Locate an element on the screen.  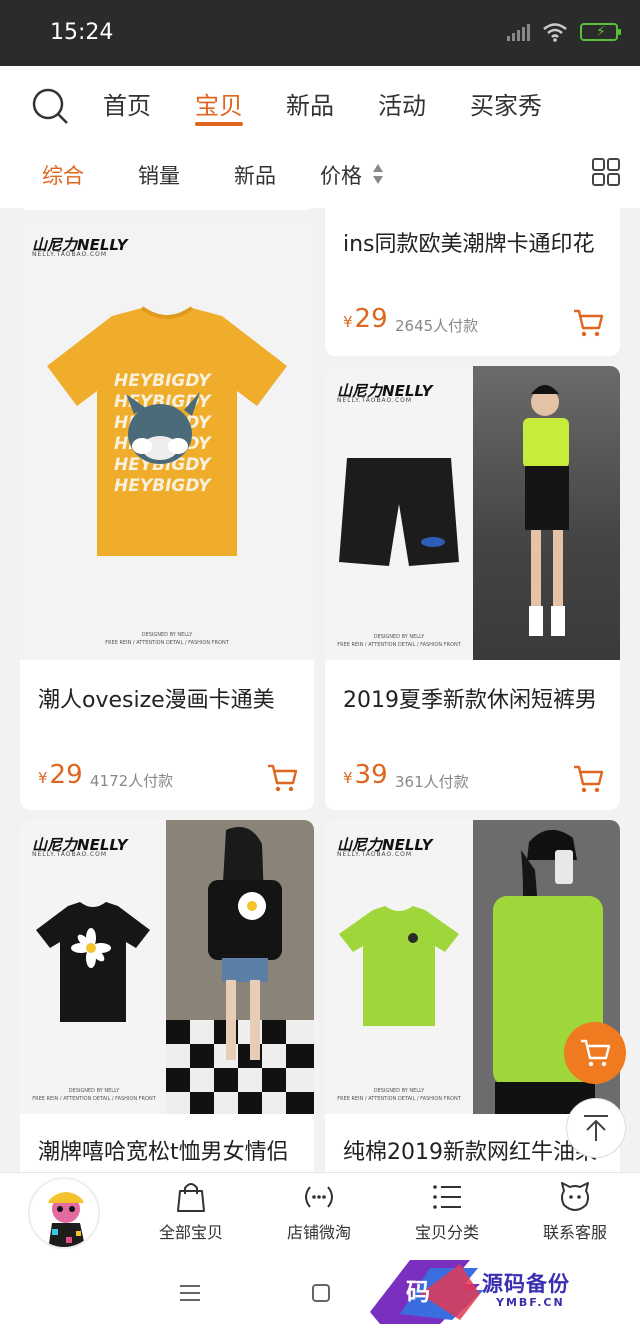
grid-view-icon is located at coordinates (606, 172).